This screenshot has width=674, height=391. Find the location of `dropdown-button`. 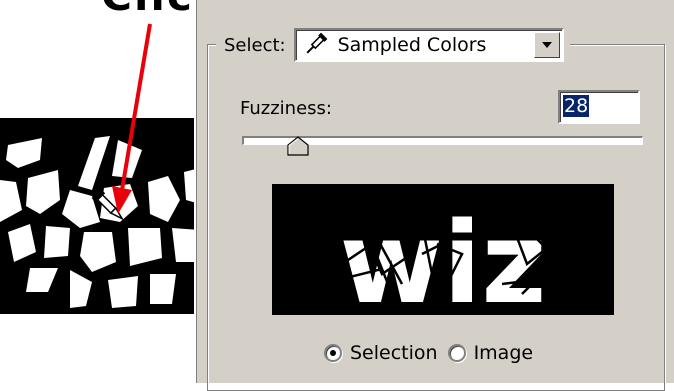

dropdown-button is located at coordinates (546, 45).